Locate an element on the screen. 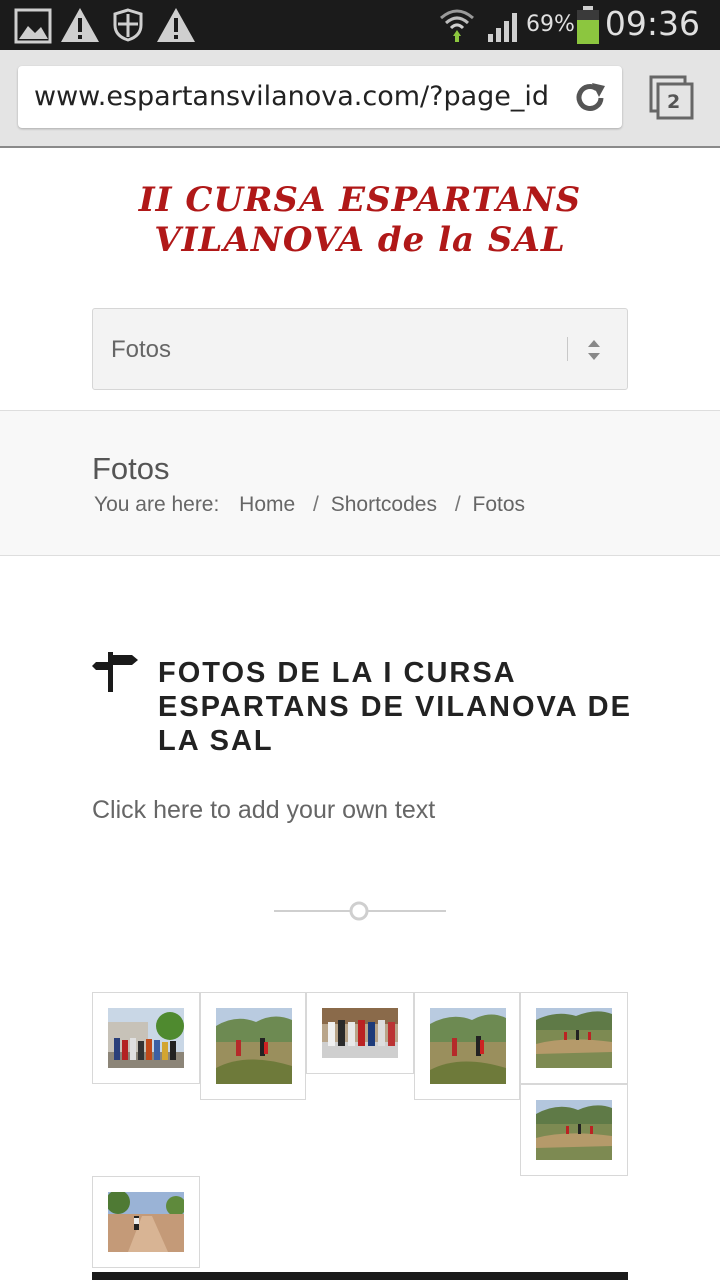 The height and width of the screenshot is (1280, 720). tab-count: 2 is located at coordinates (674, 102).